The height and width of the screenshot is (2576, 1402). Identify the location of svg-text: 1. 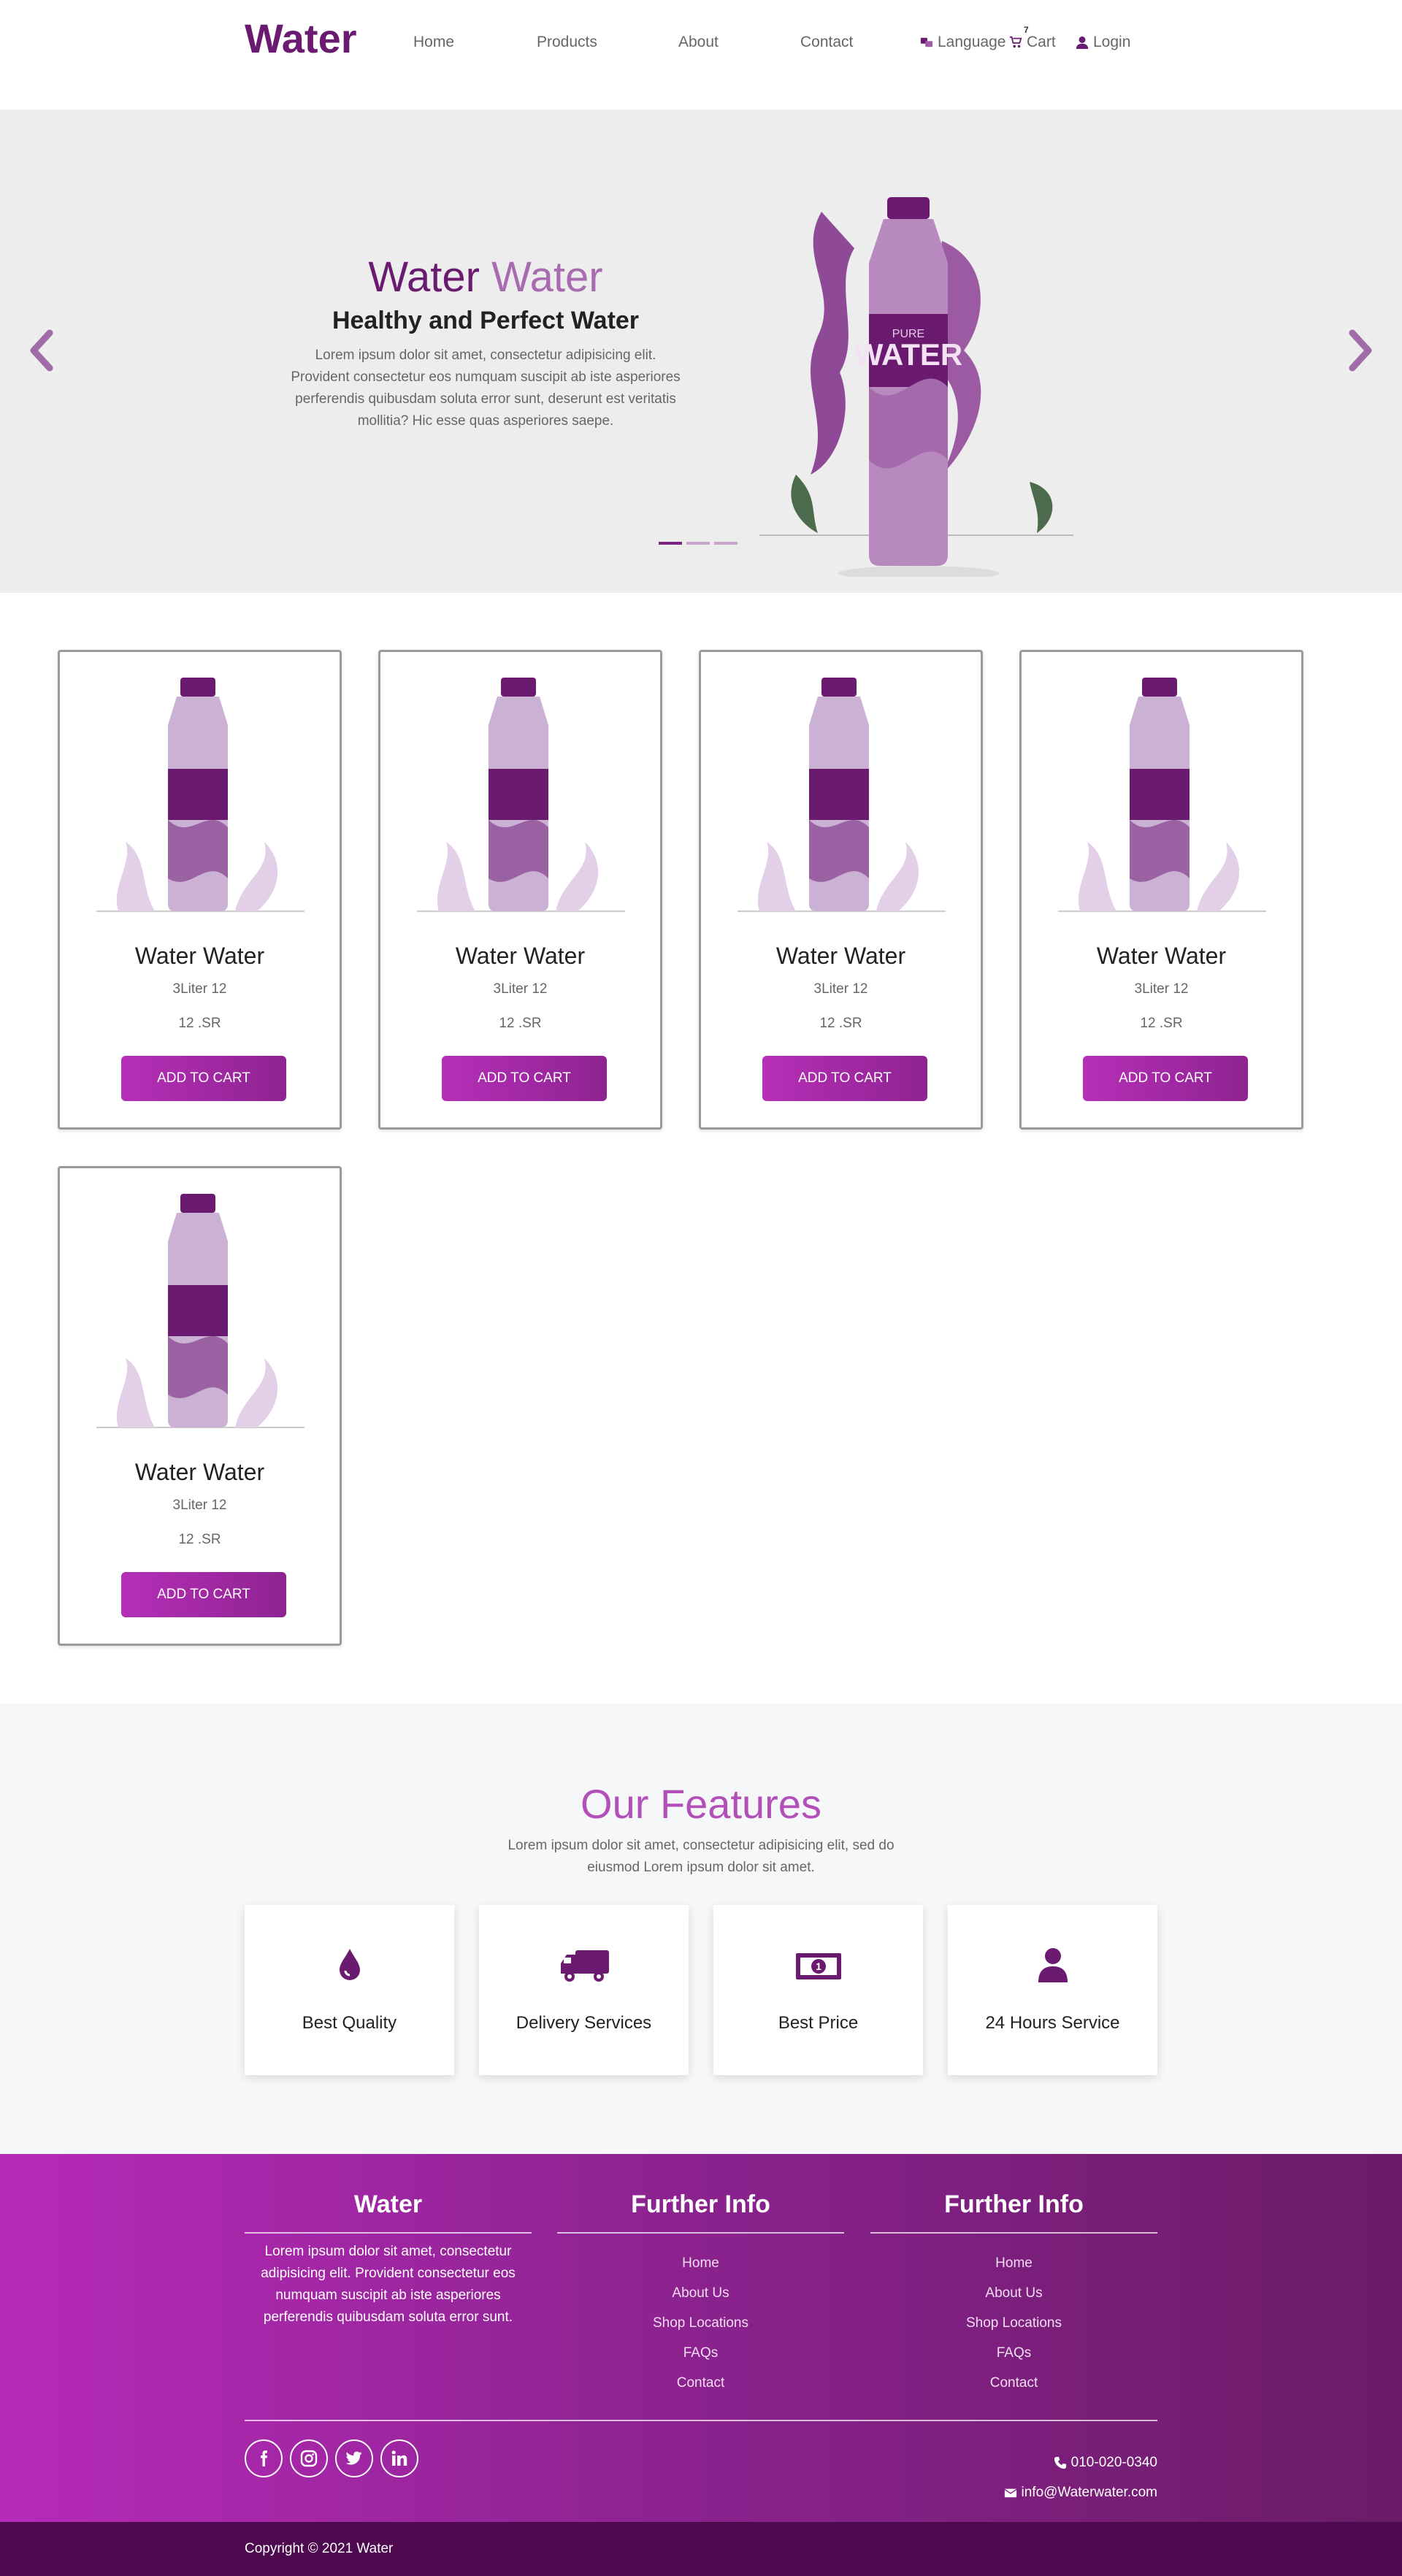
(819, 1966).